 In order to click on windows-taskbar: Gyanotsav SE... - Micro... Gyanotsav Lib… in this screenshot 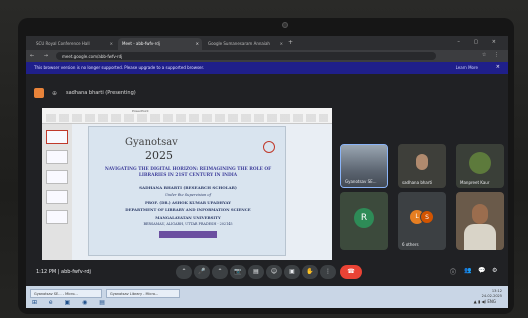, I will do `click(267, 297)`.